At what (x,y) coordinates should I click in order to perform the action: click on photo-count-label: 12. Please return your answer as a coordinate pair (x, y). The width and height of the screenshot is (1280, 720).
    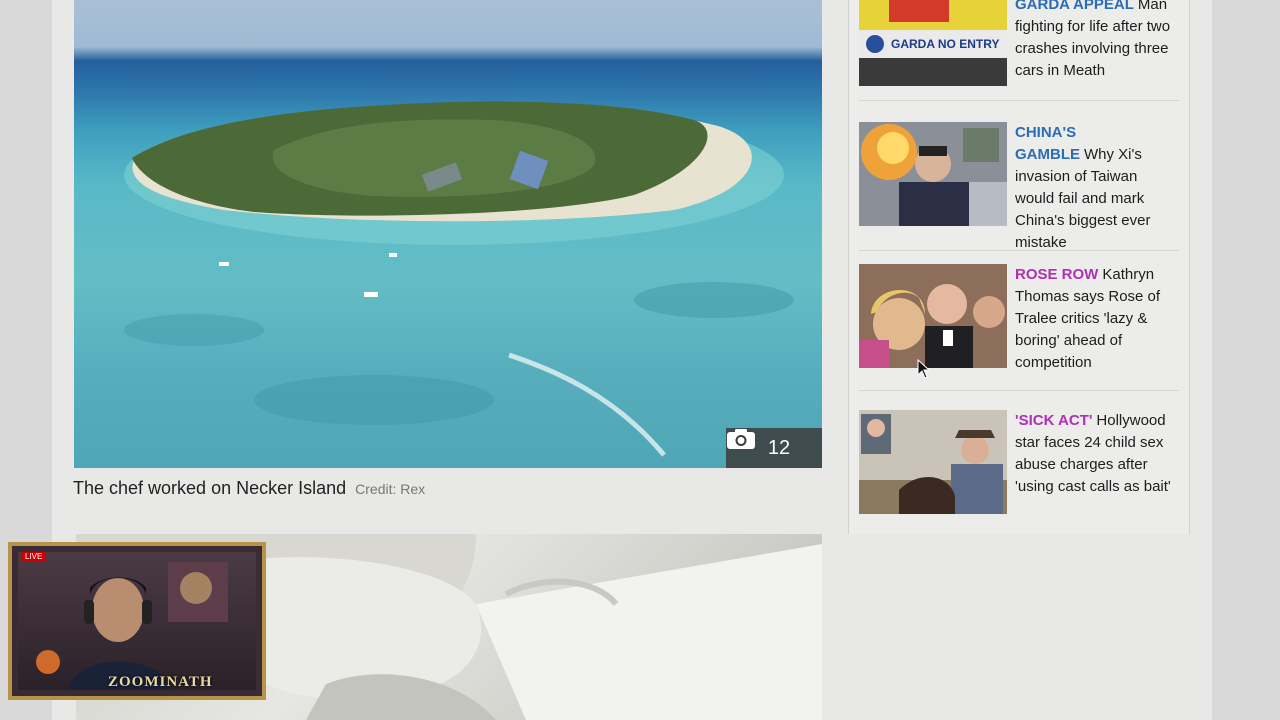
    Looking at the image, I should click on (779, 447).